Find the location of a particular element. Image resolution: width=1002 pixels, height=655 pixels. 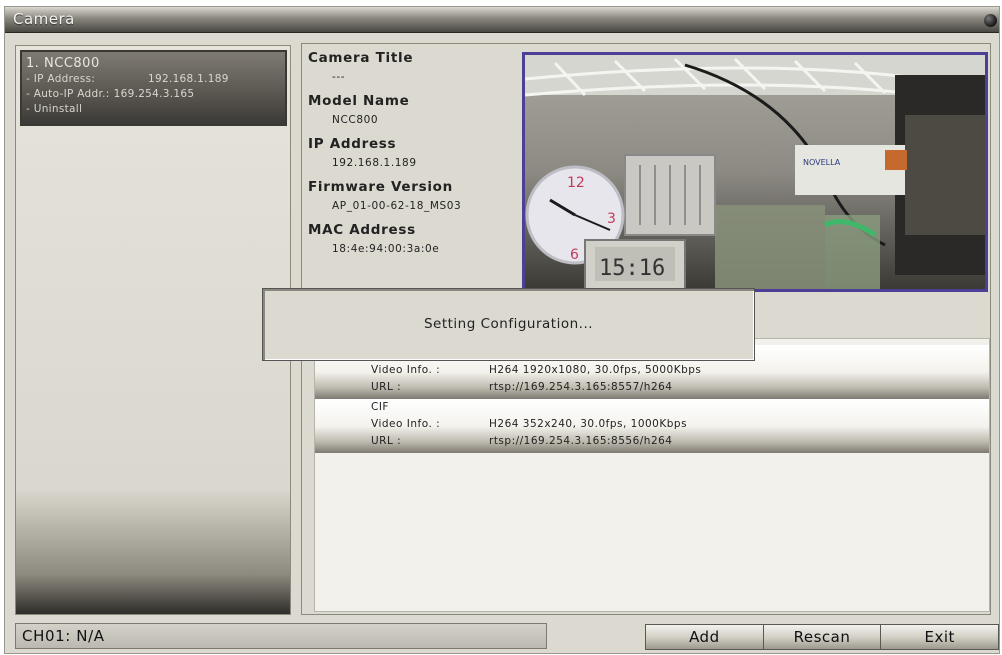

stream-name: CIF is located at coordinates (380, 407).